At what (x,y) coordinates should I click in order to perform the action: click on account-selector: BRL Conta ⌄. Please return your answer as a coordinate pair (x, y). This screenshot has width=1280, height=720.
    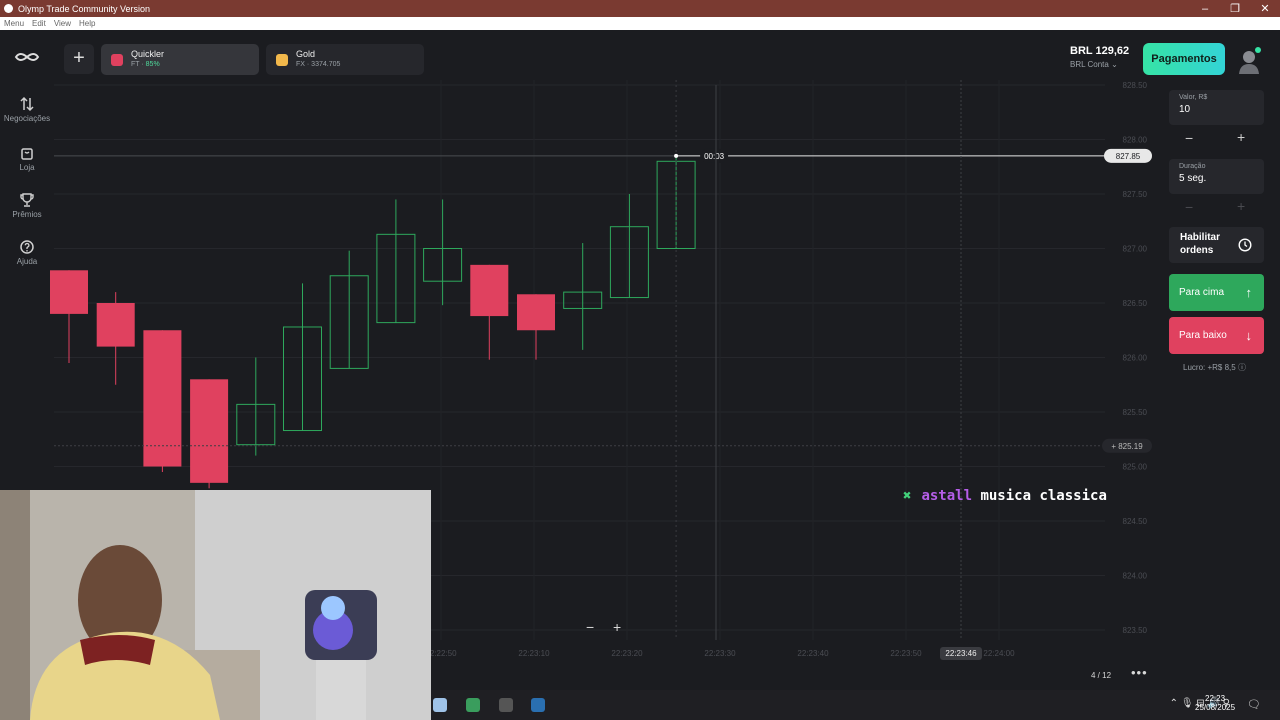
    Looking at the image, I should click on (1099, 64).